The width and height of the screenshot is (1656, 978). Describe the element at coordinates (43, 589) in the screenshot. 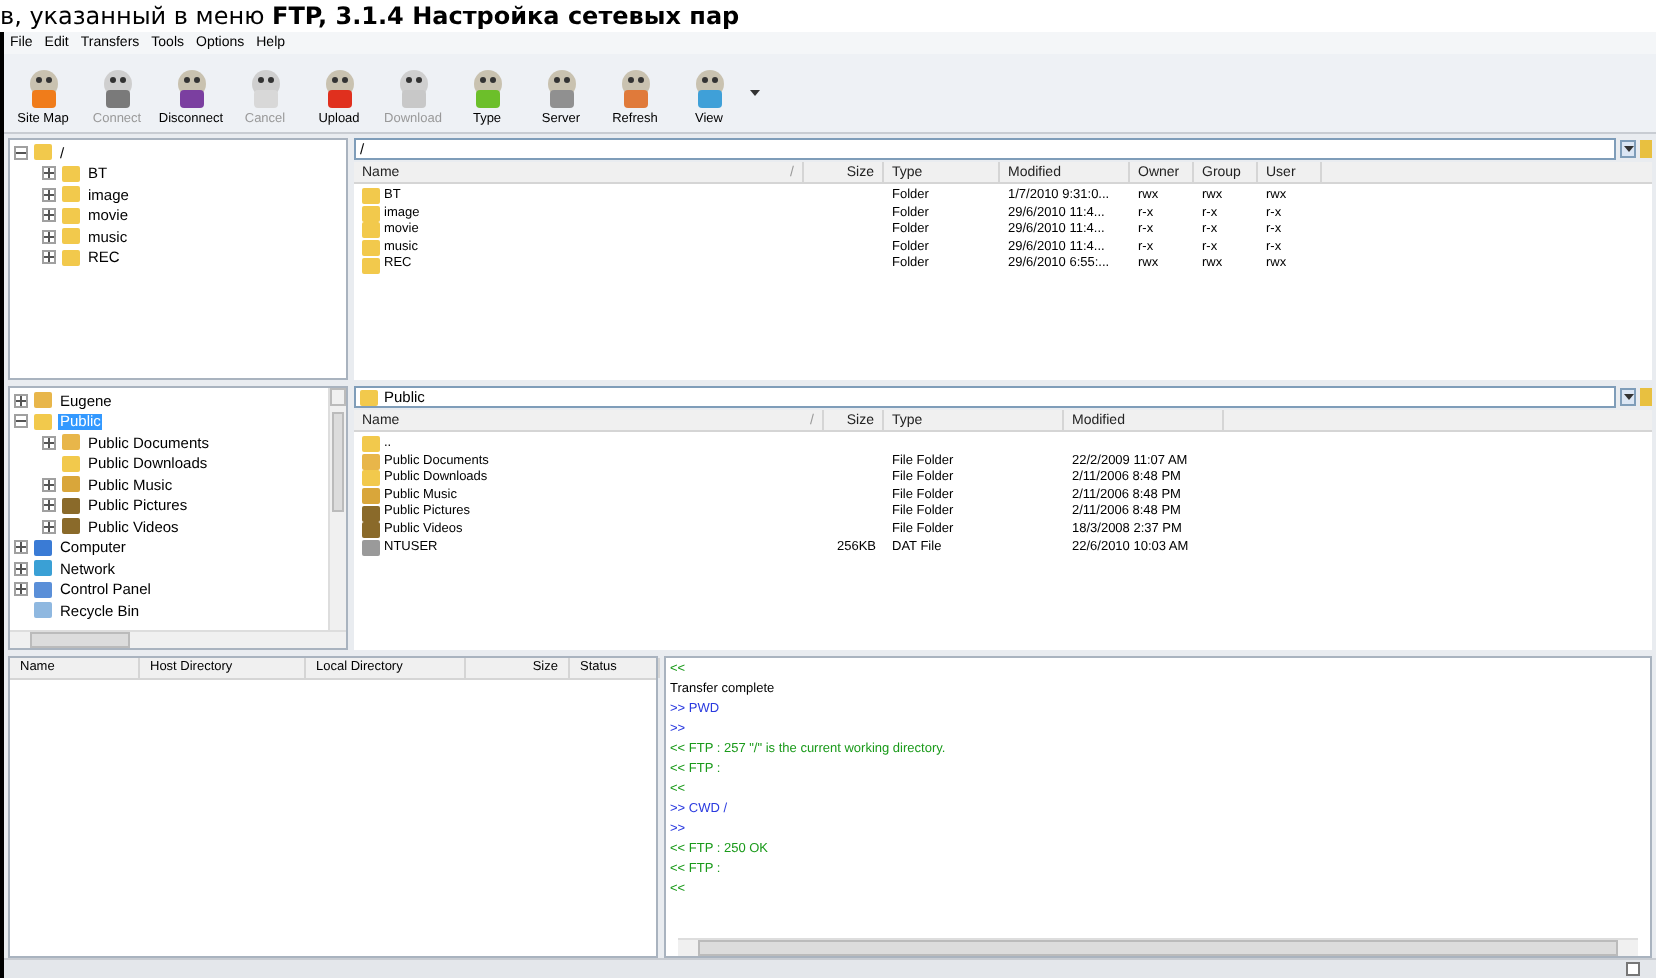

I see `control-panel-icon` at that location.